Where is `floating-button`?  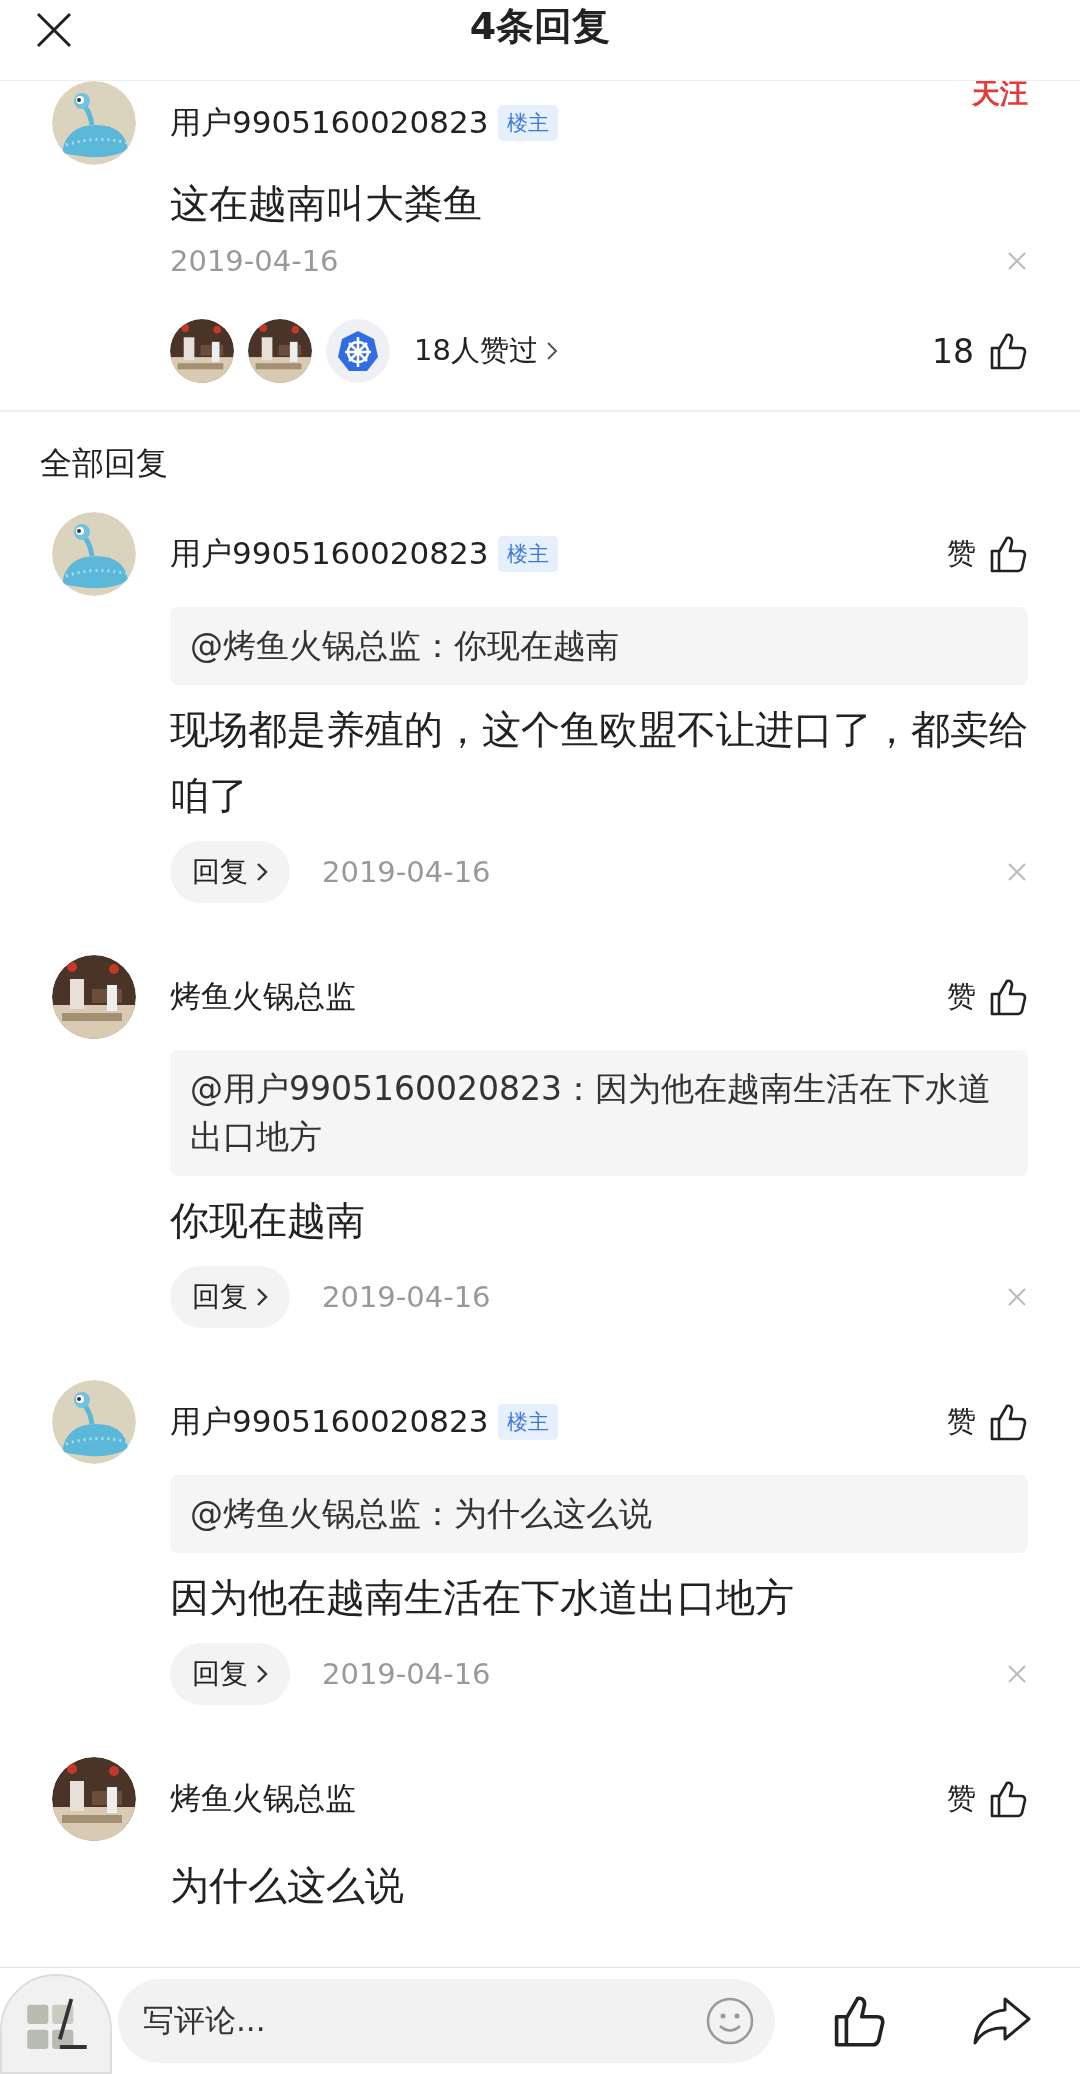 floating-button is located at coordinates (56, 2024).